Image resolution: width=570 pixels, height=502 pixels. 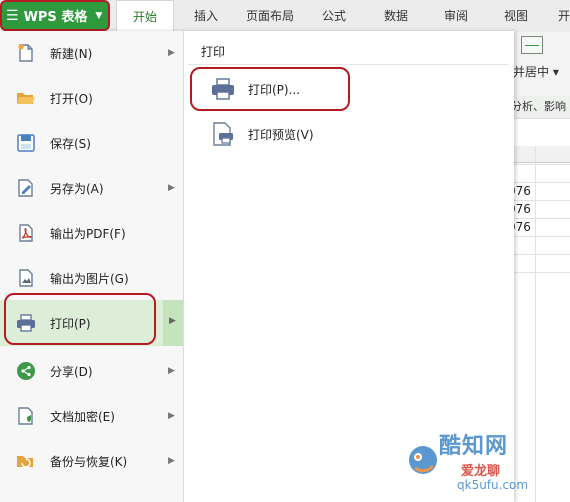 I want to click on menu-item-export-pdf: 输出为PDF(F), so click(x=91, y=233).